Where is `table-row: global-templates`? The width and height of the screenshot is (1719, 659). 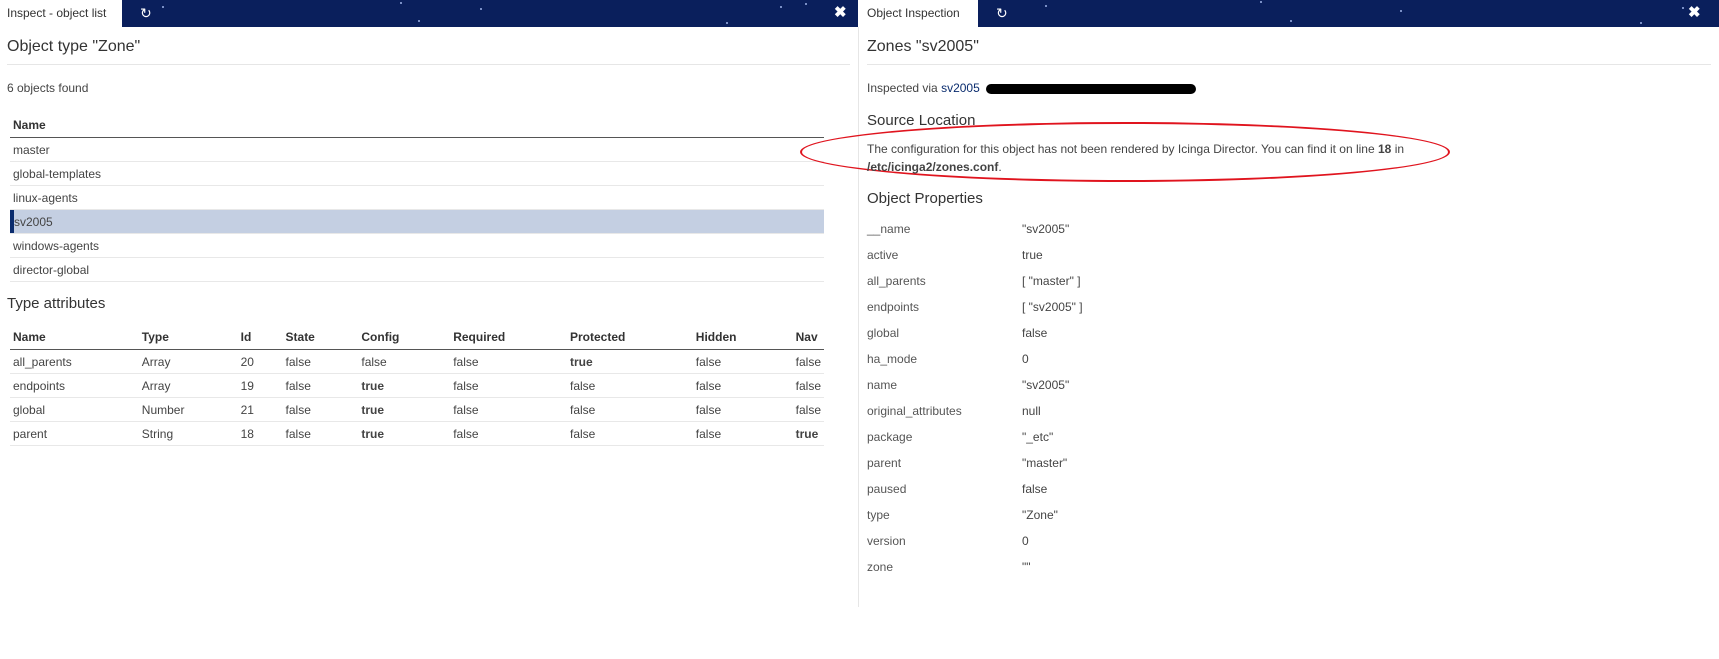 table-row: global-templates is located at coordinates (417, 173).